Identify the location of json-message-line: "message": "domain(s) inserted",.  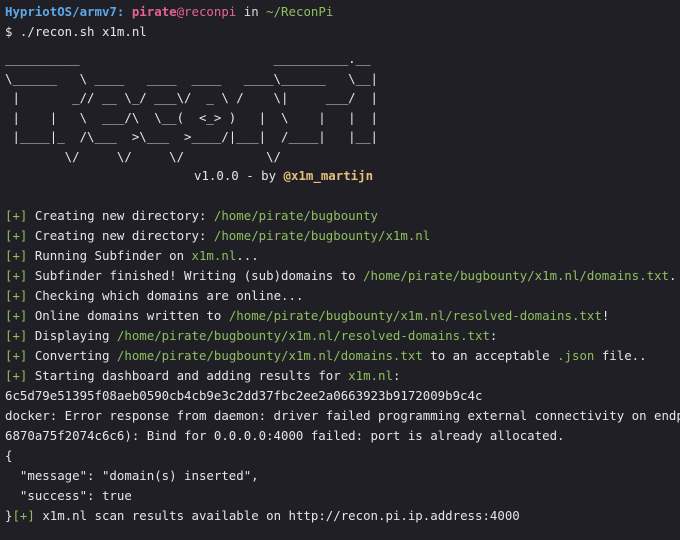
(132, 475).